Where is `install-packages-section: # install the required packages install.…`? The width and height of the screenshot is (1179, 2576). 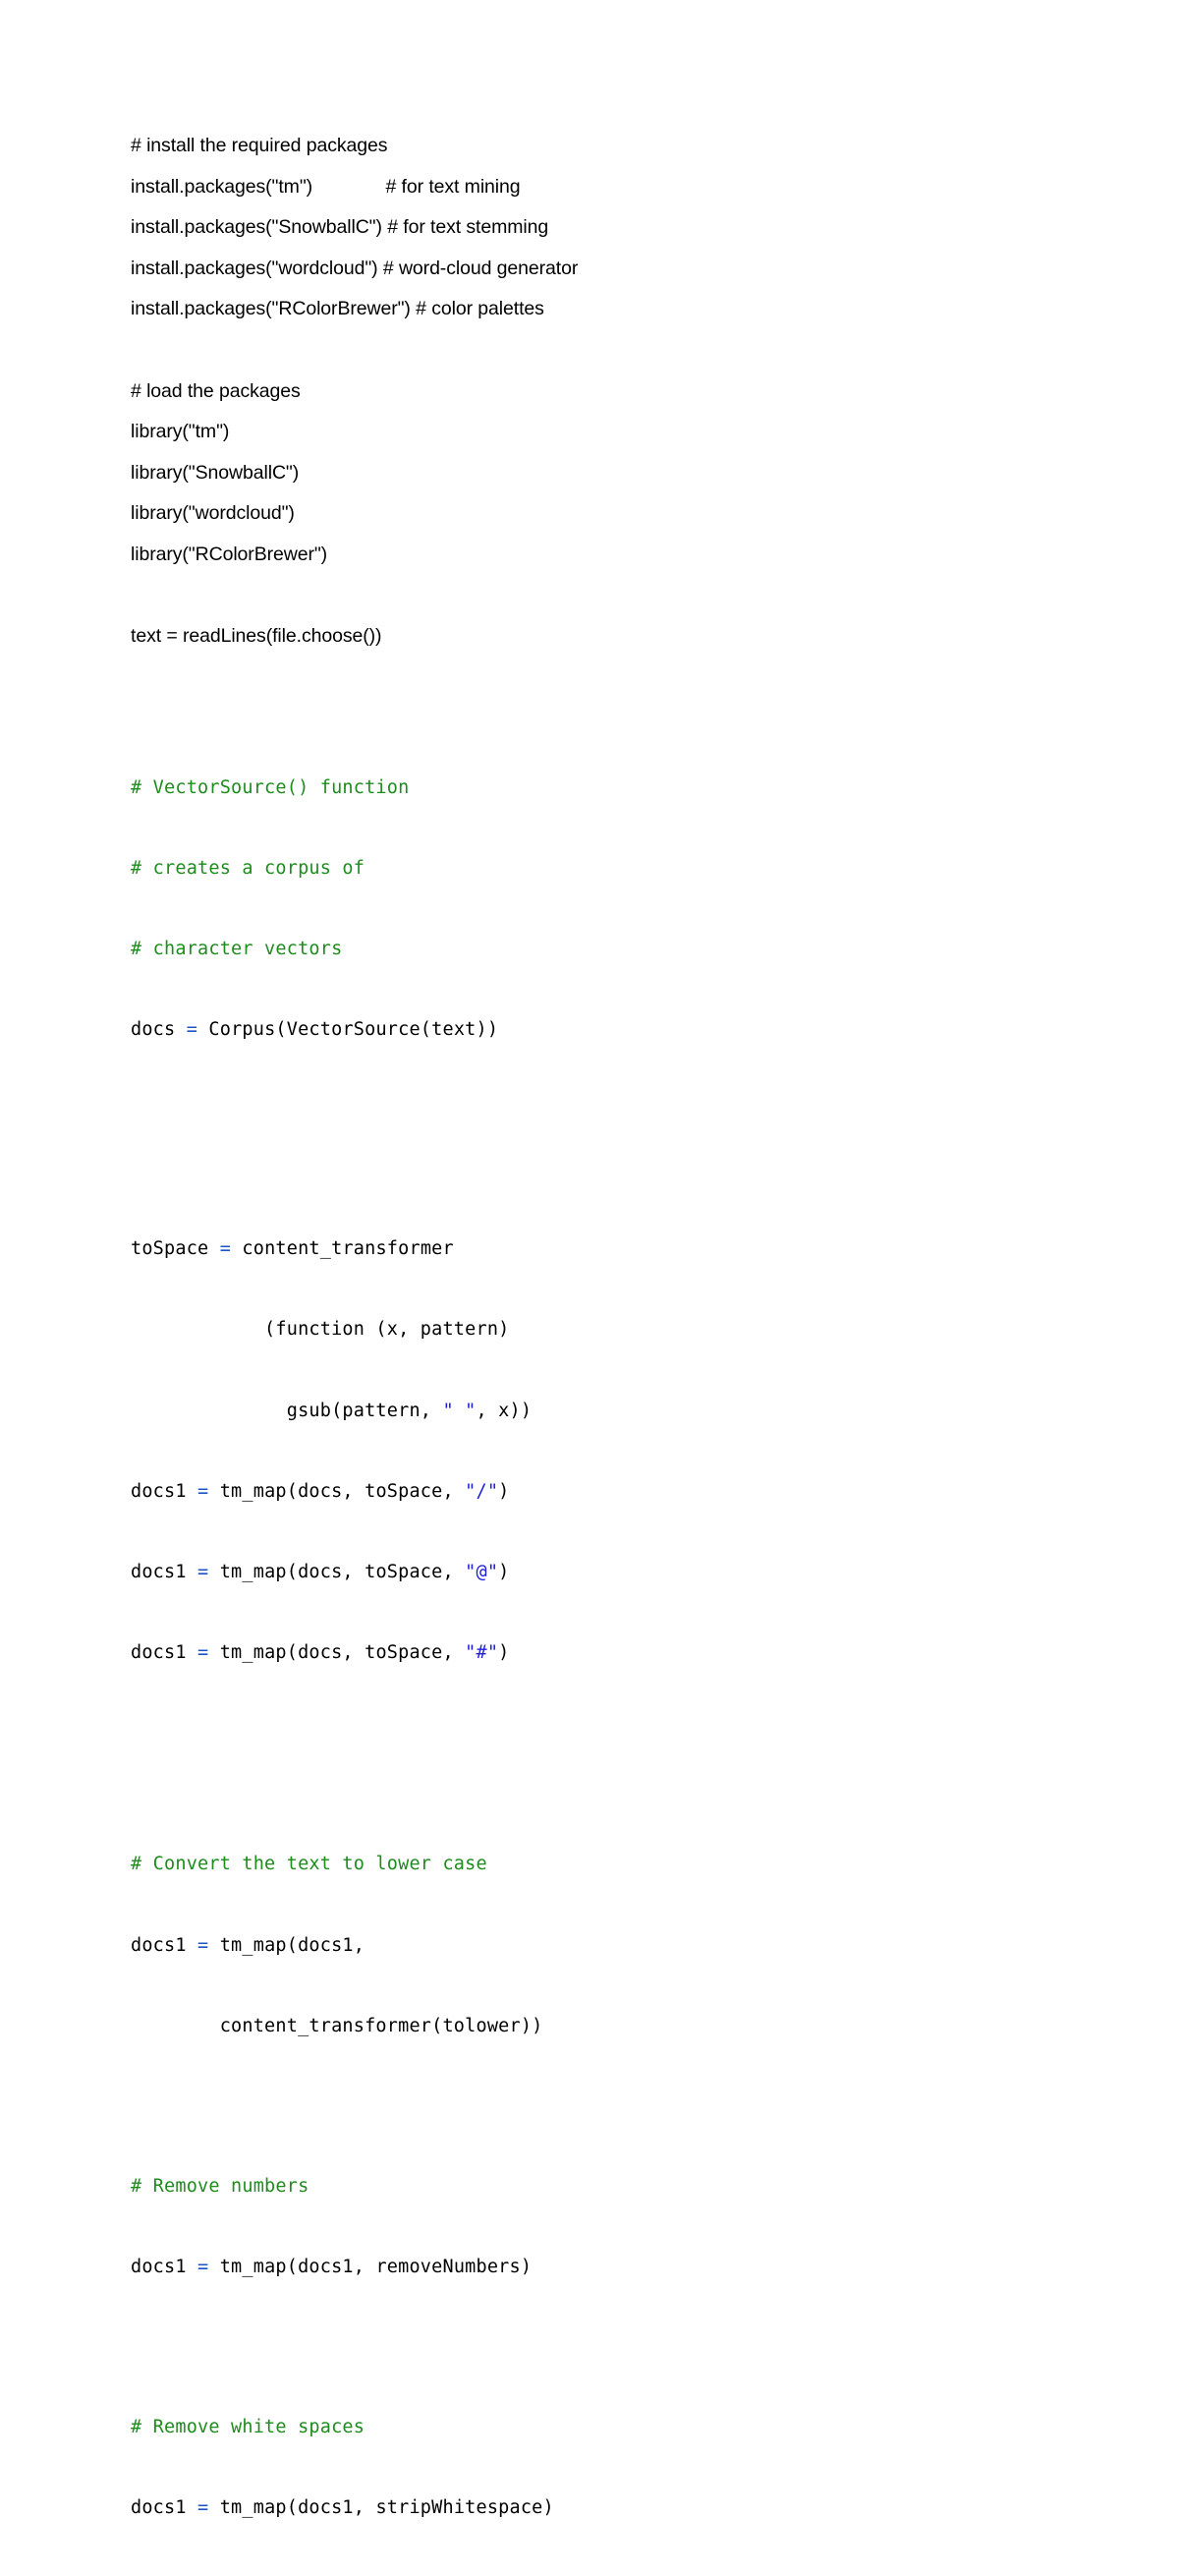
install-packages-section: # install the required packages install.… is located at coordinates (655, 228).